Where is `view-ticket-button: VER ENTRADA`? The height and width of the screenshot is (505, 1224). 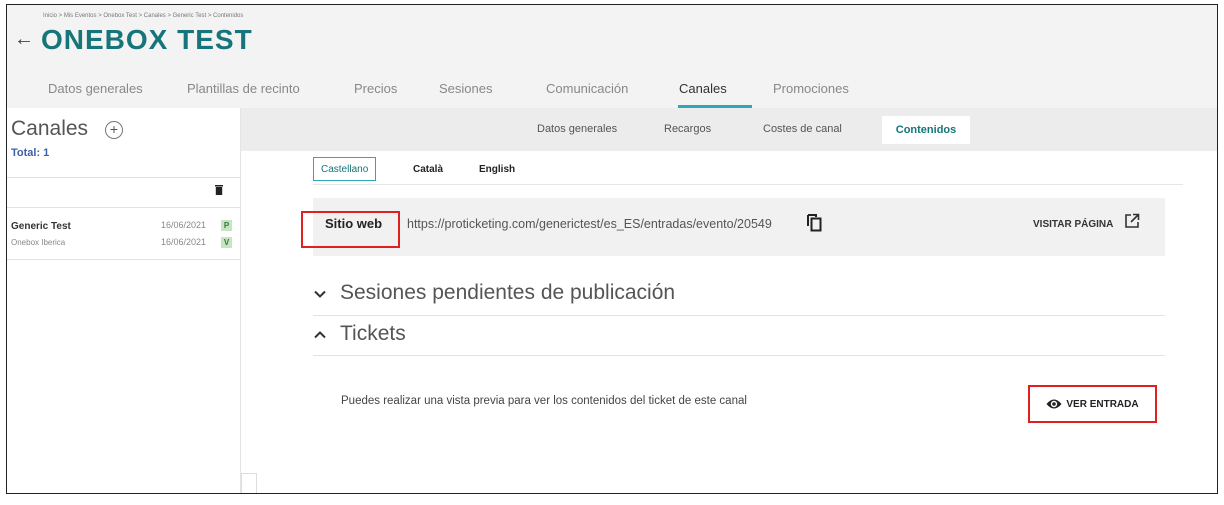
view-ticket-button: VER ENTRADA is located at coordinates (1092, 404).